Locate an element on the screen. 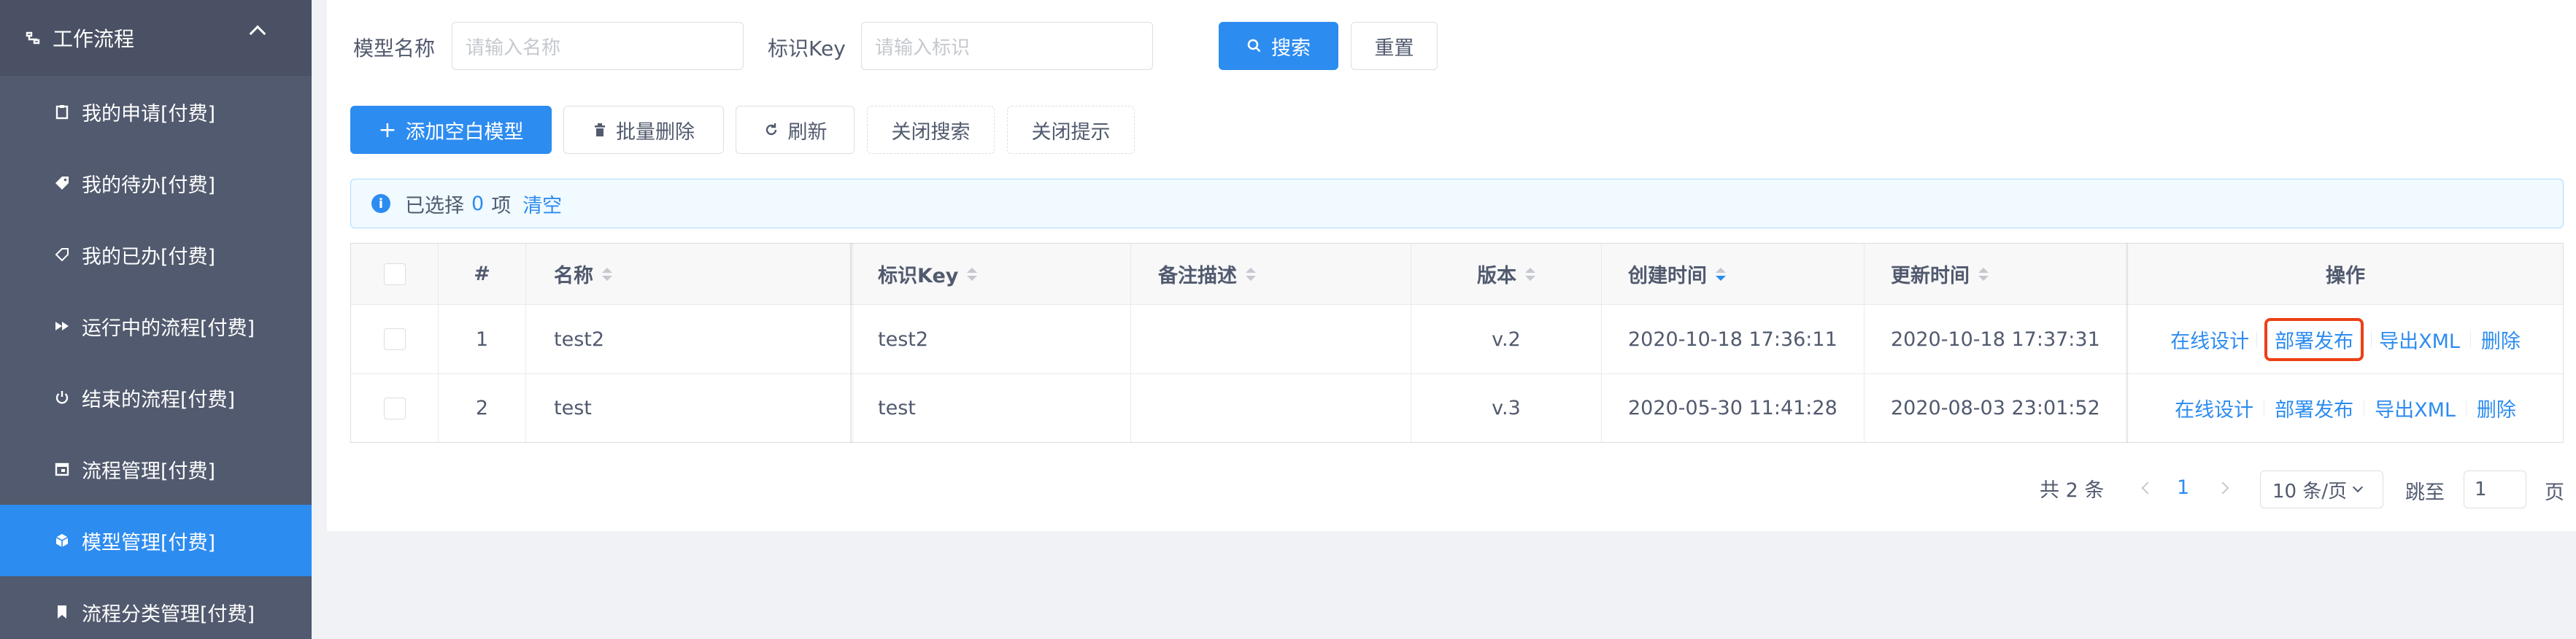 This screenshot has height=639, width=2576. close-tips-button: 关闭提示 is located at coordinates (1071, 130).